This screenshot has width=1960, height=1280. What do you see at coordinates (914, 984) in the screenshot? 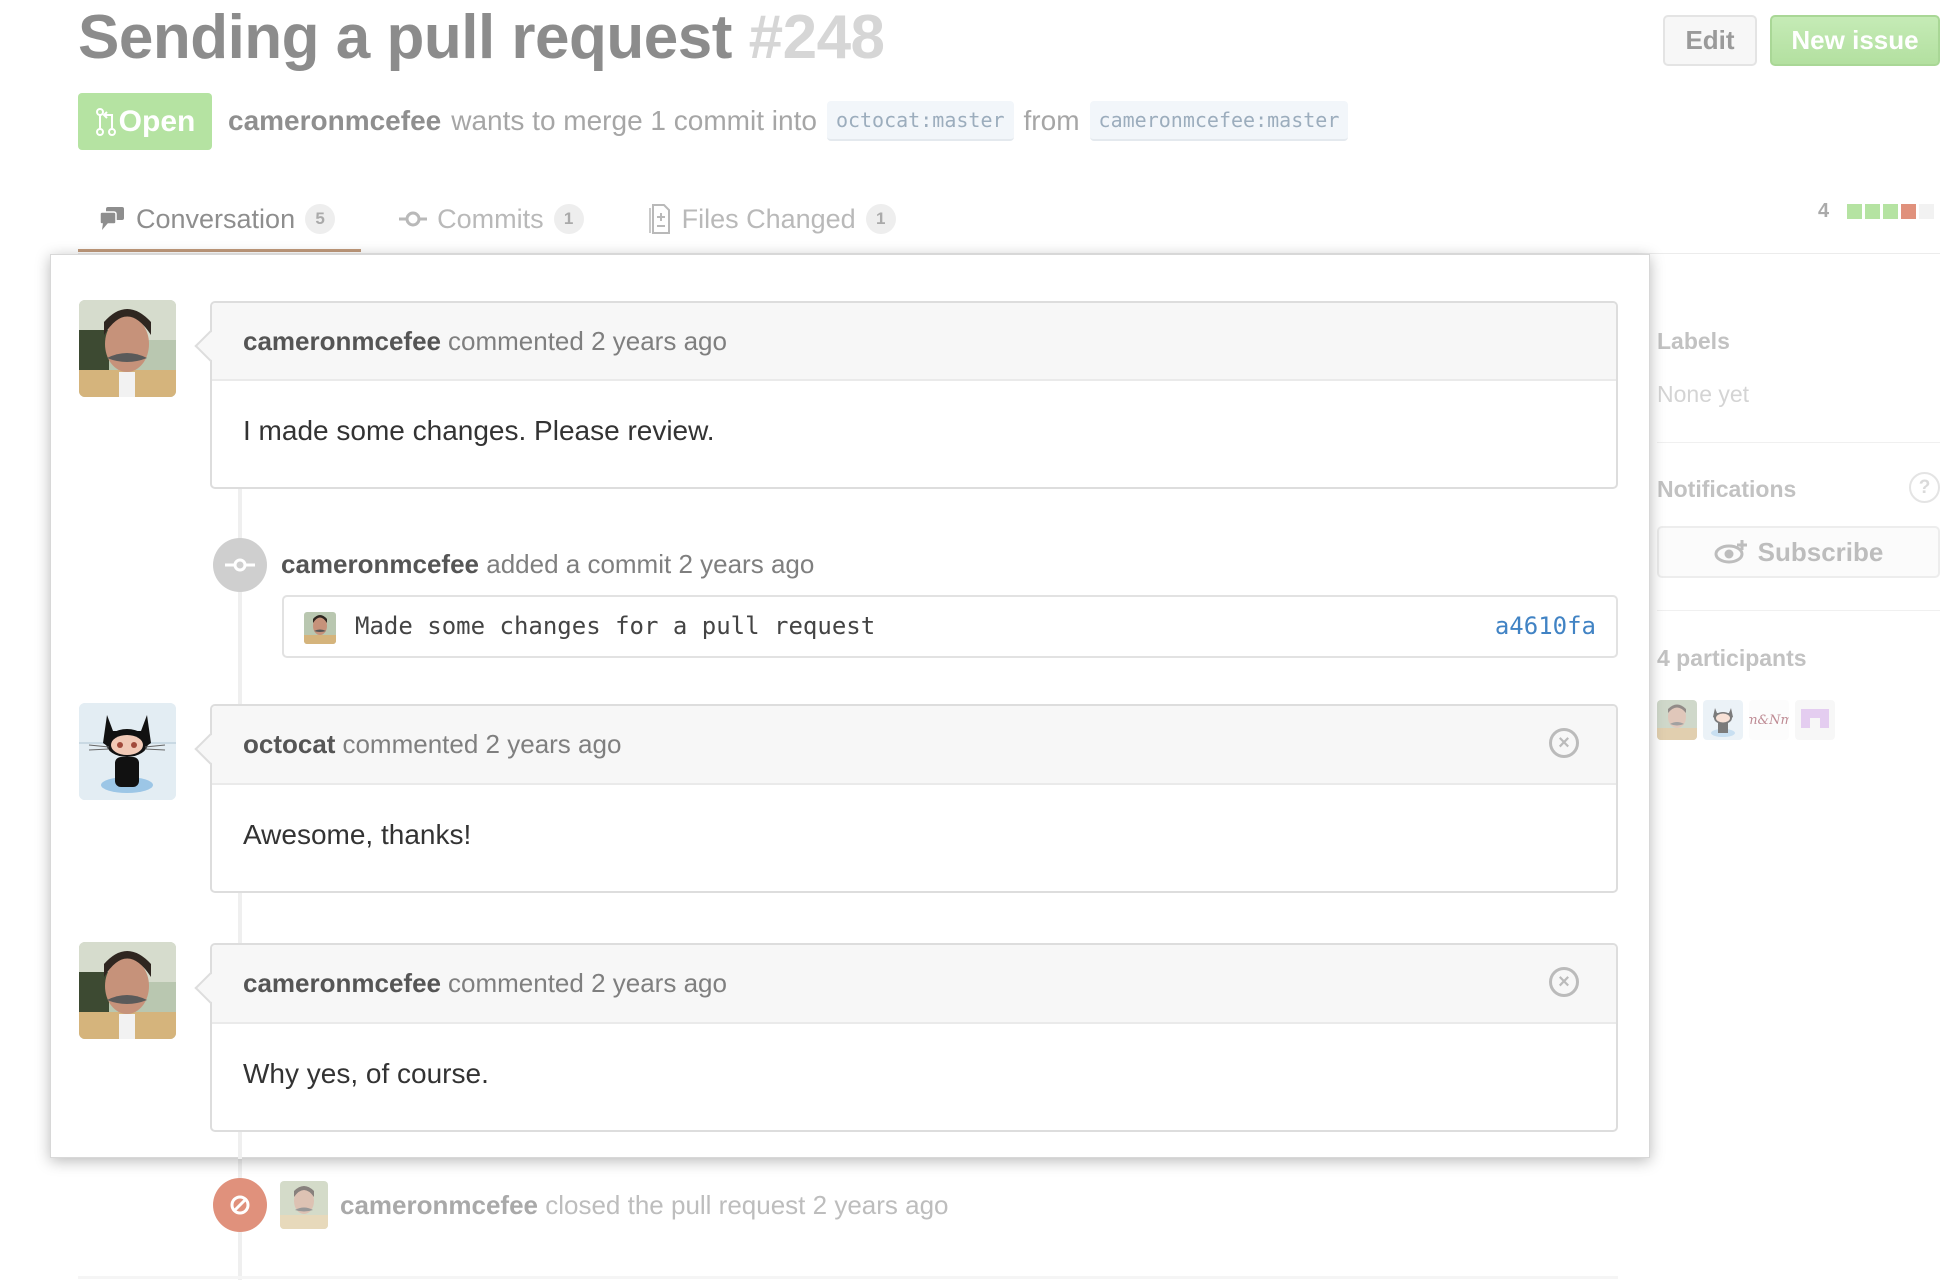
I see `comment-header: cameronmcefee commented 2 years ago ×` at bounding box center [914, 984].